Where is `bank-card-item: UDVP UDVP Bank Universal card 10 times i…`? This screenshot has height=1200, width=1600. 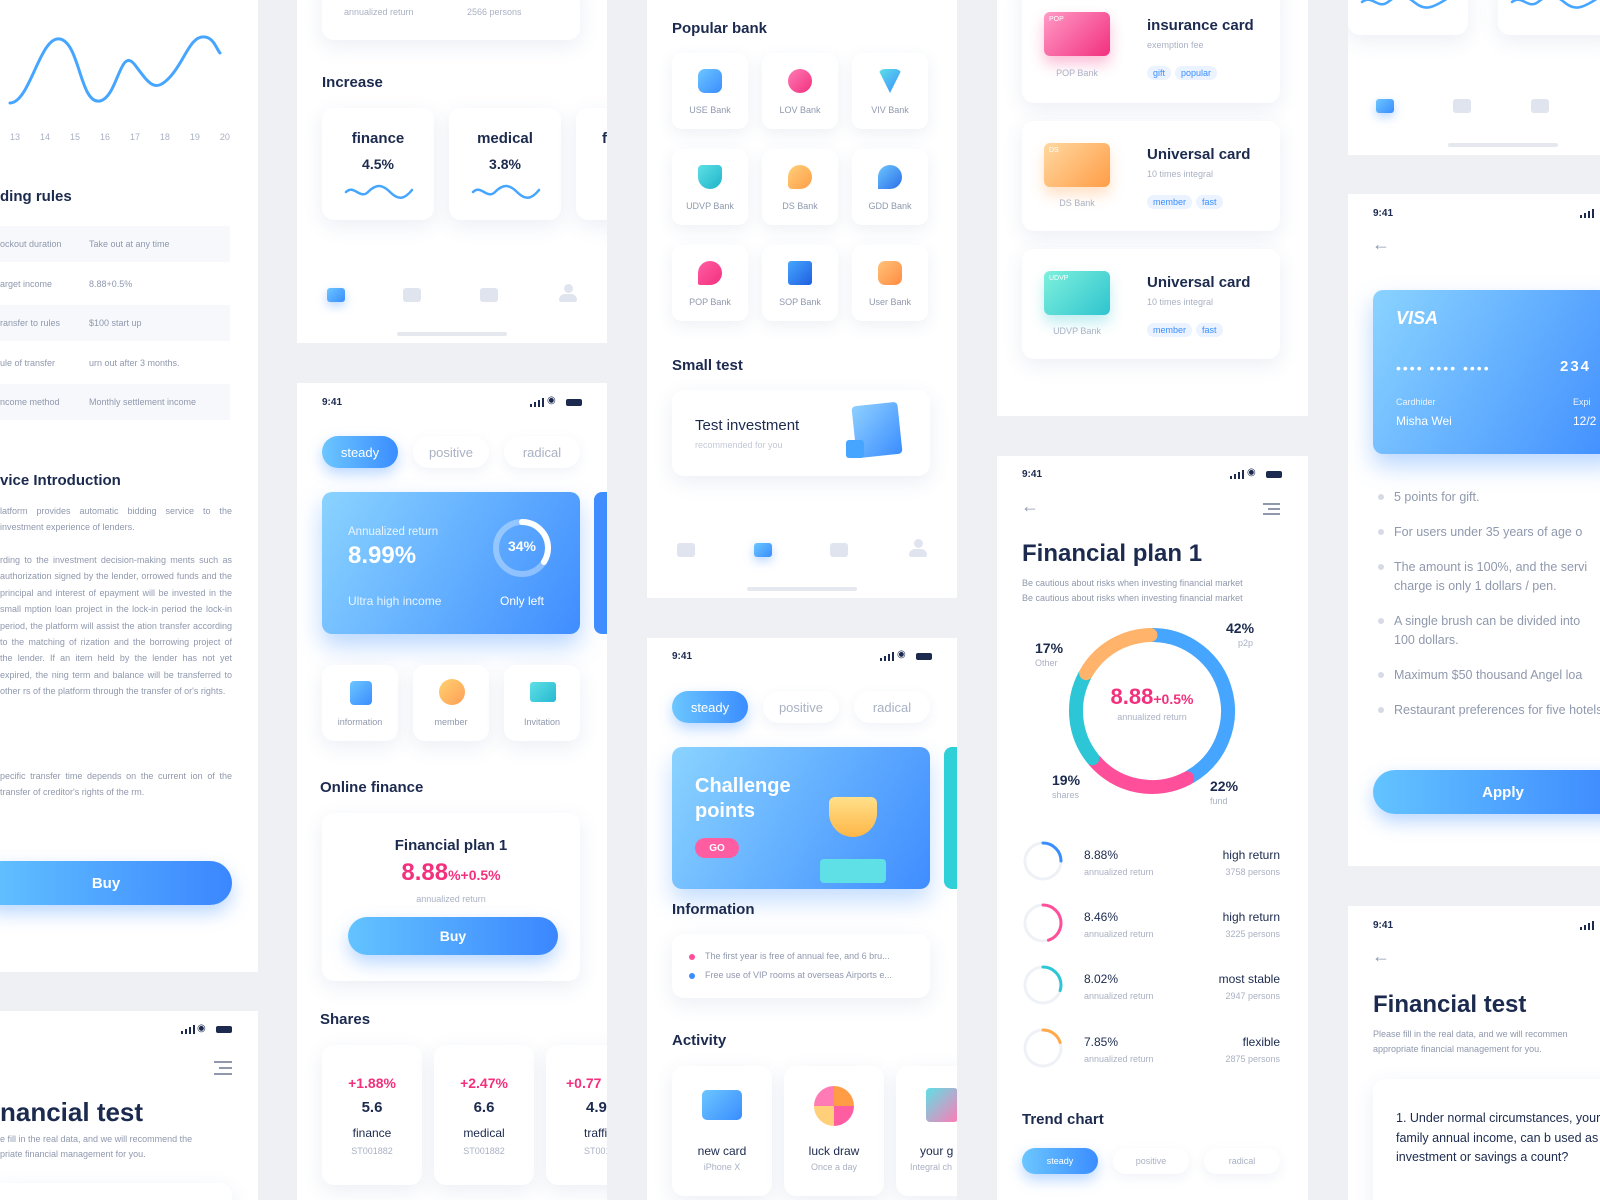
bank-card-item: UDVP UDVP Bank Universal card 10 times i… is located at coordinates (1151, 304).